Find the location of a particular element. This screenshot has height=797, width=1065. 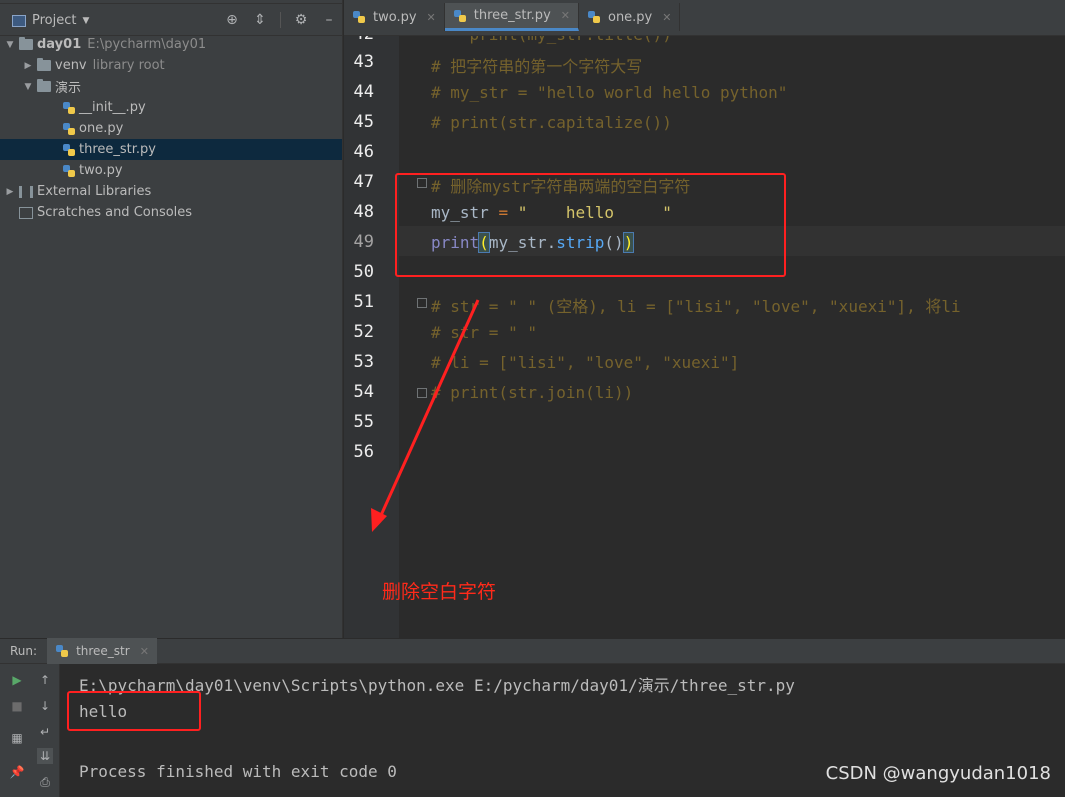

tree-label: Scratches and Consoles is located at coordinates (115, 212).